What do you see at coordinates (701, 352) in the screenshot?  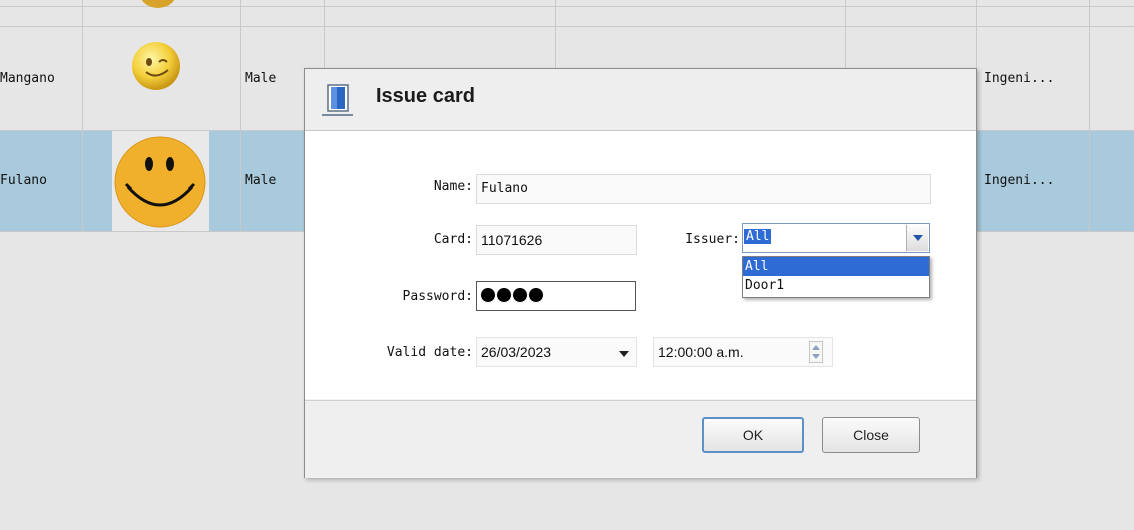 I see `valid-time-value: 12:00:00 a.m.` at bounding box center [701, 352].